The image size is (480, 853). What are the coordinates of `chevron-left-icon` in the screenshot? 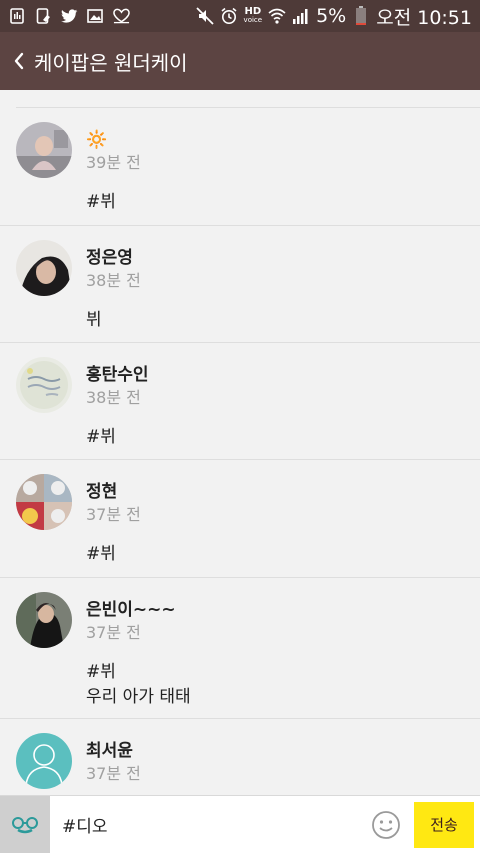 It's located at (19, 61).